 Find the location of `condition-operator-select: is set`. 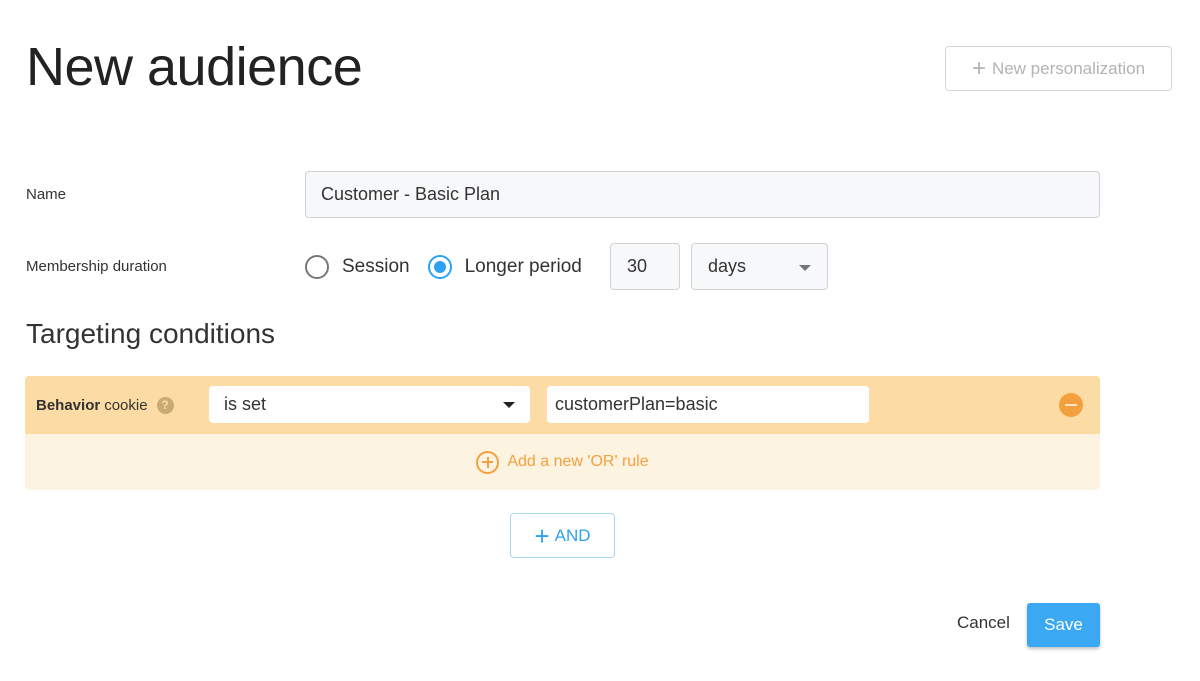

condition-operator-select: is set is located at coordinates (369, 404).